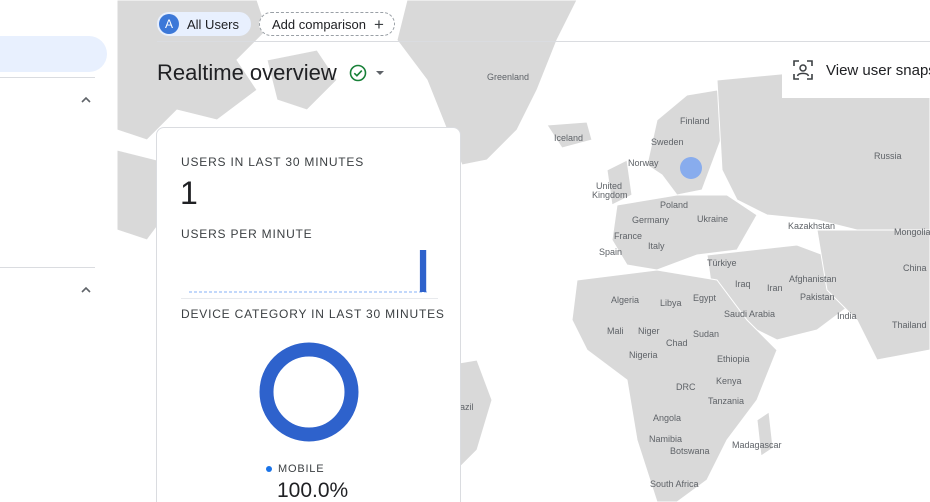 The image size is (930, 502). Describe the element at coordinates (247, 72) in the screenshot. I see `page-title: Realtime overview` at that location.